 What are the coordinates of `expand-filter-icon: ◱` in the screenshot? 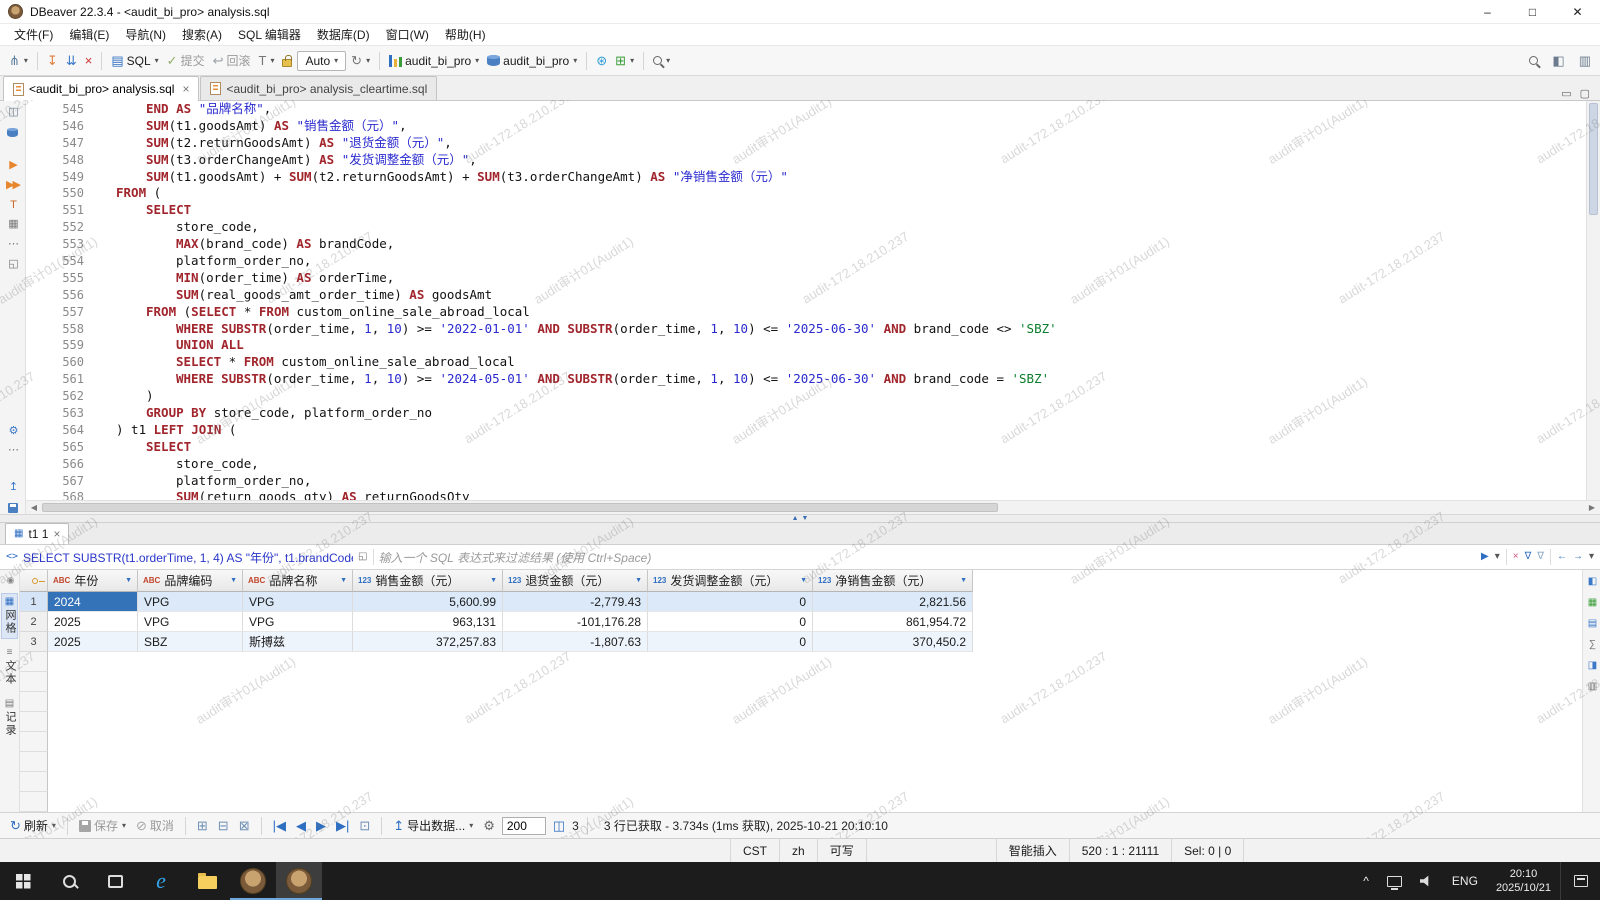 It's located at (362, 557).